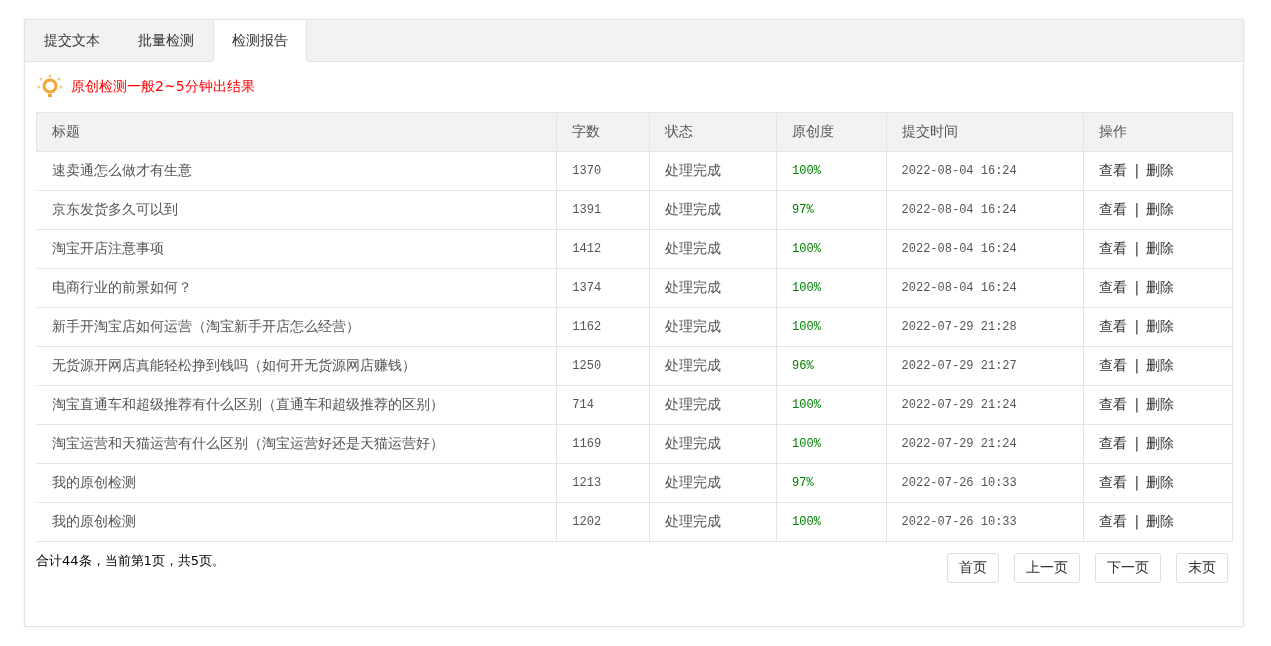 The height and width of the screenshot is (646, 1271). What do you see at coordinates (603, 444) in the screenshot?
I see `table-cell: 1169` at bounding box center [603, 444].